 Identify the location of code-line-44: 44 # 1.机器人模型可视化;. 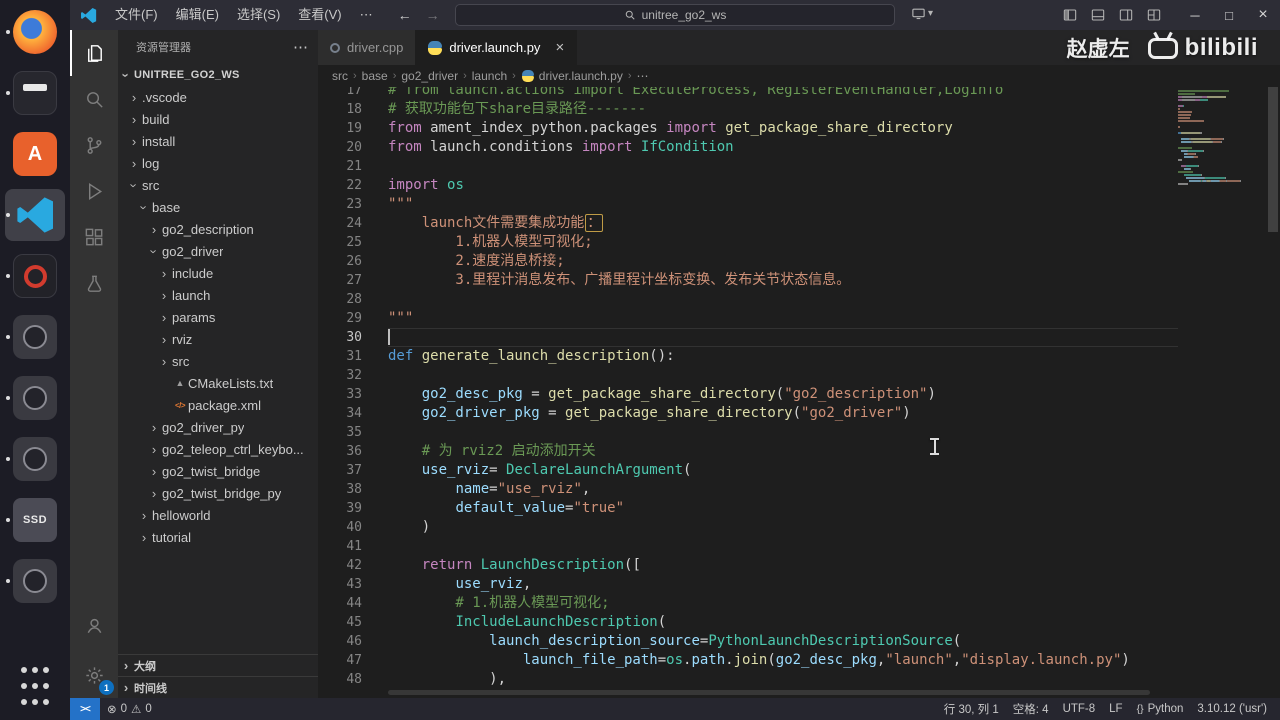
(748, 603).